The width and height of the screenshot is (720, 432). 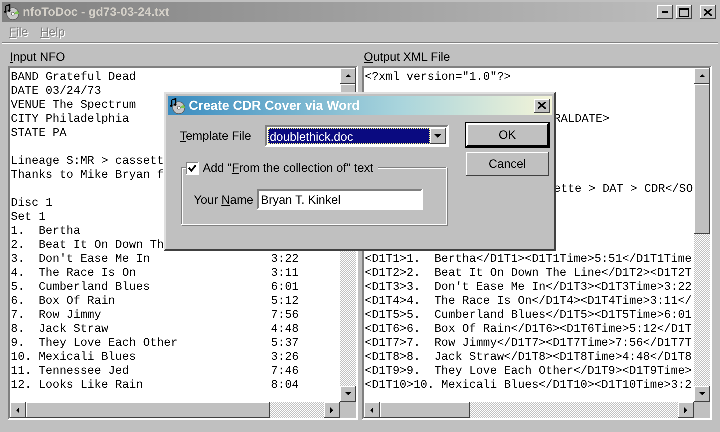 What do you see at coordinates (285, 358) in the screenshot?
I see `track-time: 3:26` at bounding box center [285, 358].